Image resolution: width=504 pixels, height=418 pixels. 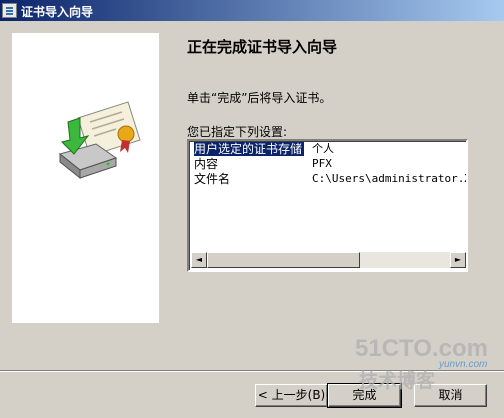 I want to click on watermark-main-text: 51CTO.com, so click(x=421, y=348).